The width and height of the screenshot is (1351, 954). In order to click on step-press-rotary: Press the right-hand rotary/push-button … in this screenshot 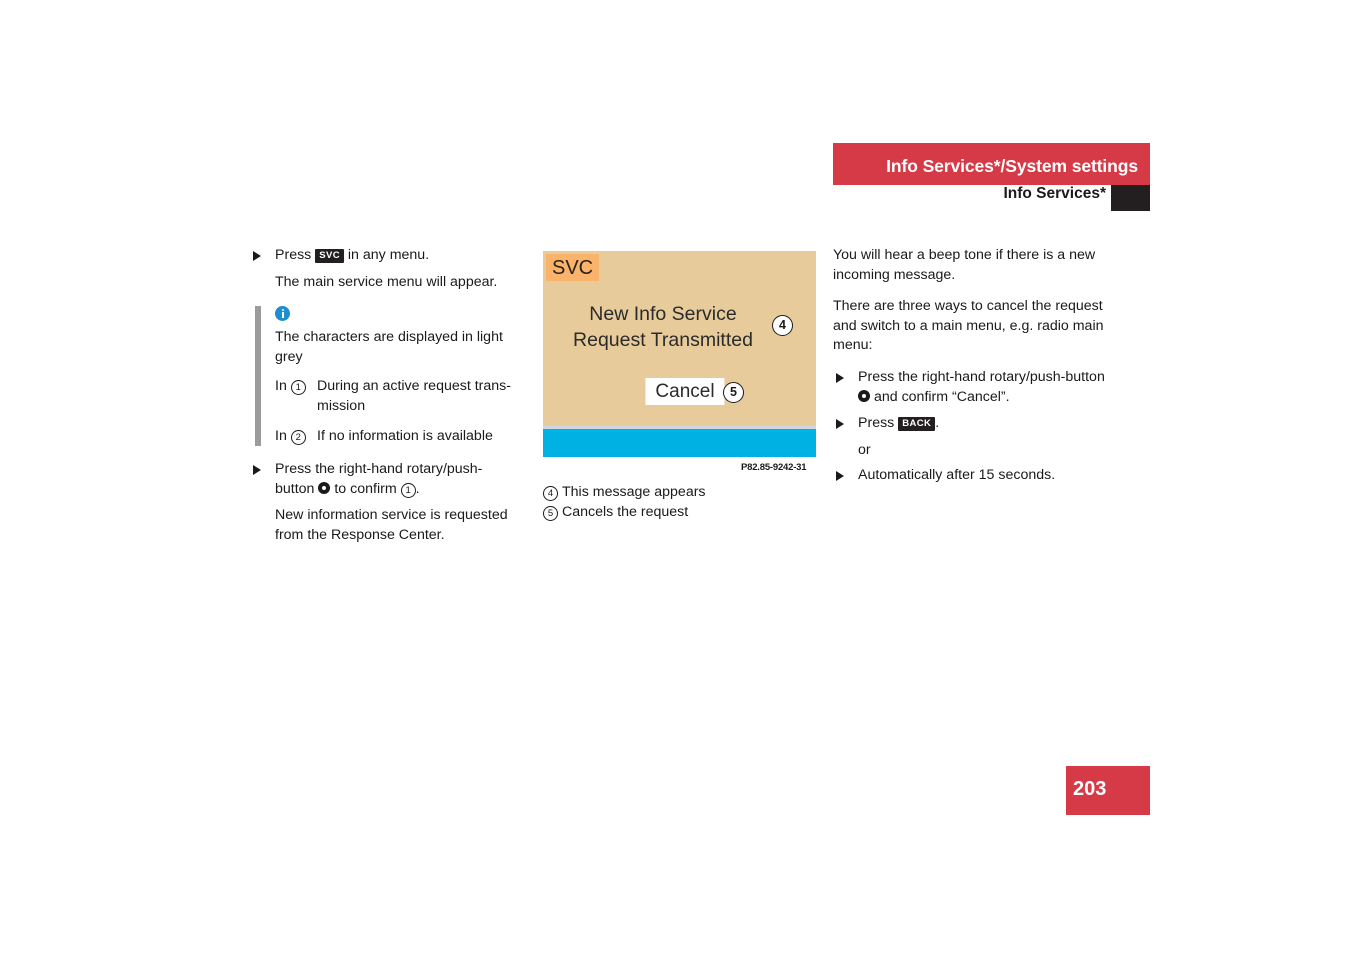, I will do `click(381, 479)`.